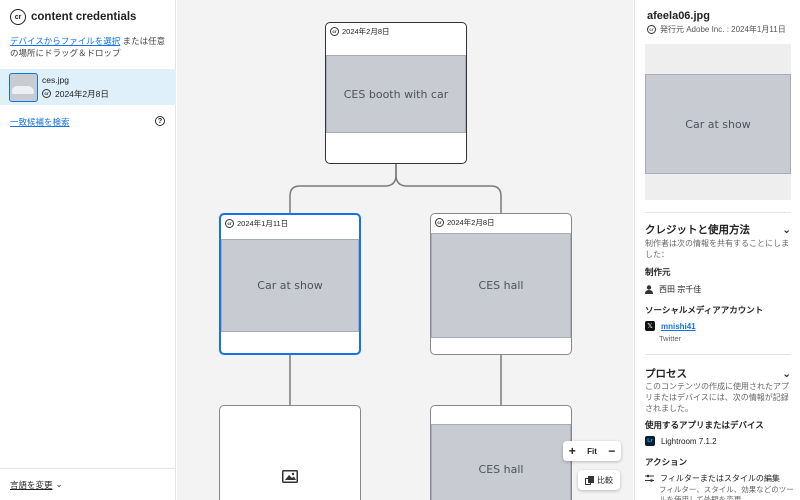  I want to click on root-manifest-card: cr 2024年2月8日 CES booth with car, so click(396, 93).